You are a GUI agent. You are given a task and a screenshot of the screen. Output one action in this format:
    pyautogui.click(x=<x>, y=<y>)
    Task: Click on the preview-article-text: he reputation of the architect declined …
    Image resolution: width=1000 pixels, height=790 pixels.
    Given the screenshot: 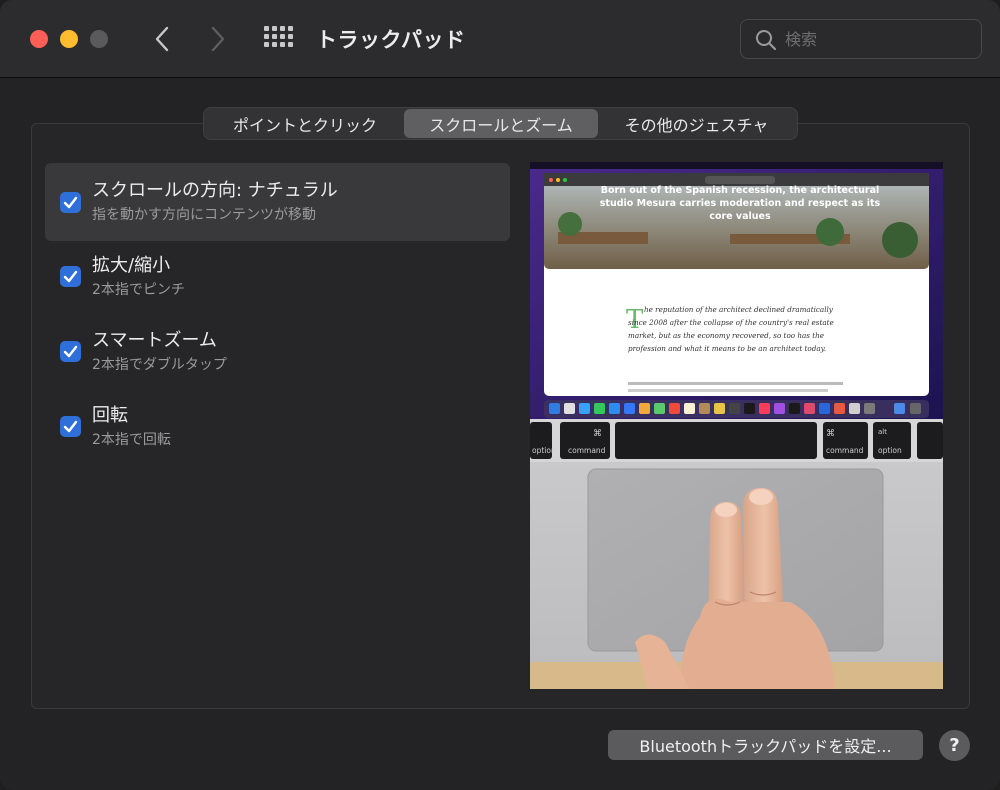 What is the action you would take?
    pyautogui.click(x=731, y=329)
    